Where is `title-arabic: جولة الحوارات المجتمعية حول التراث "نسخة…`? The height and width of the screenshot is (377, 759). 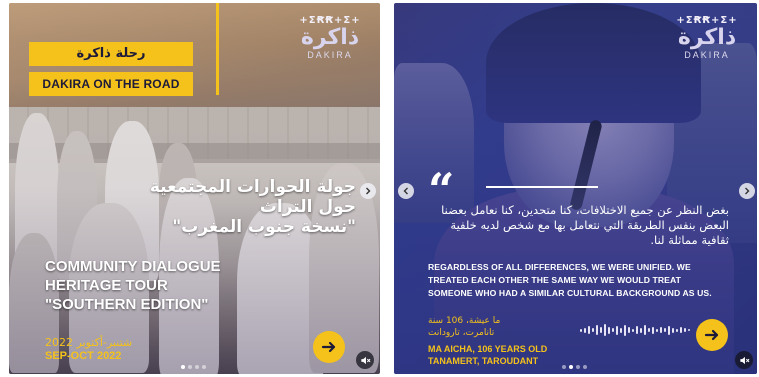
title-arabic: جولة الحوارات المجتمعية حول التراث "نسخة… is located at coordinates (241, 207).